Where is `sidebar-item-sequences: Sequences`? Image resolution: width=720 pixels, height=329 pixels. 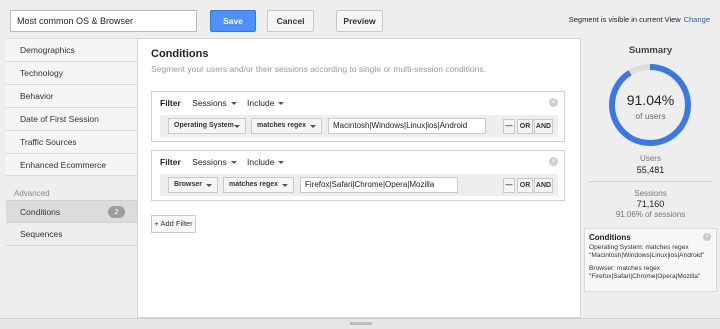
sidebar-item-sequences: Sequences is located at coordinates (71, 234).